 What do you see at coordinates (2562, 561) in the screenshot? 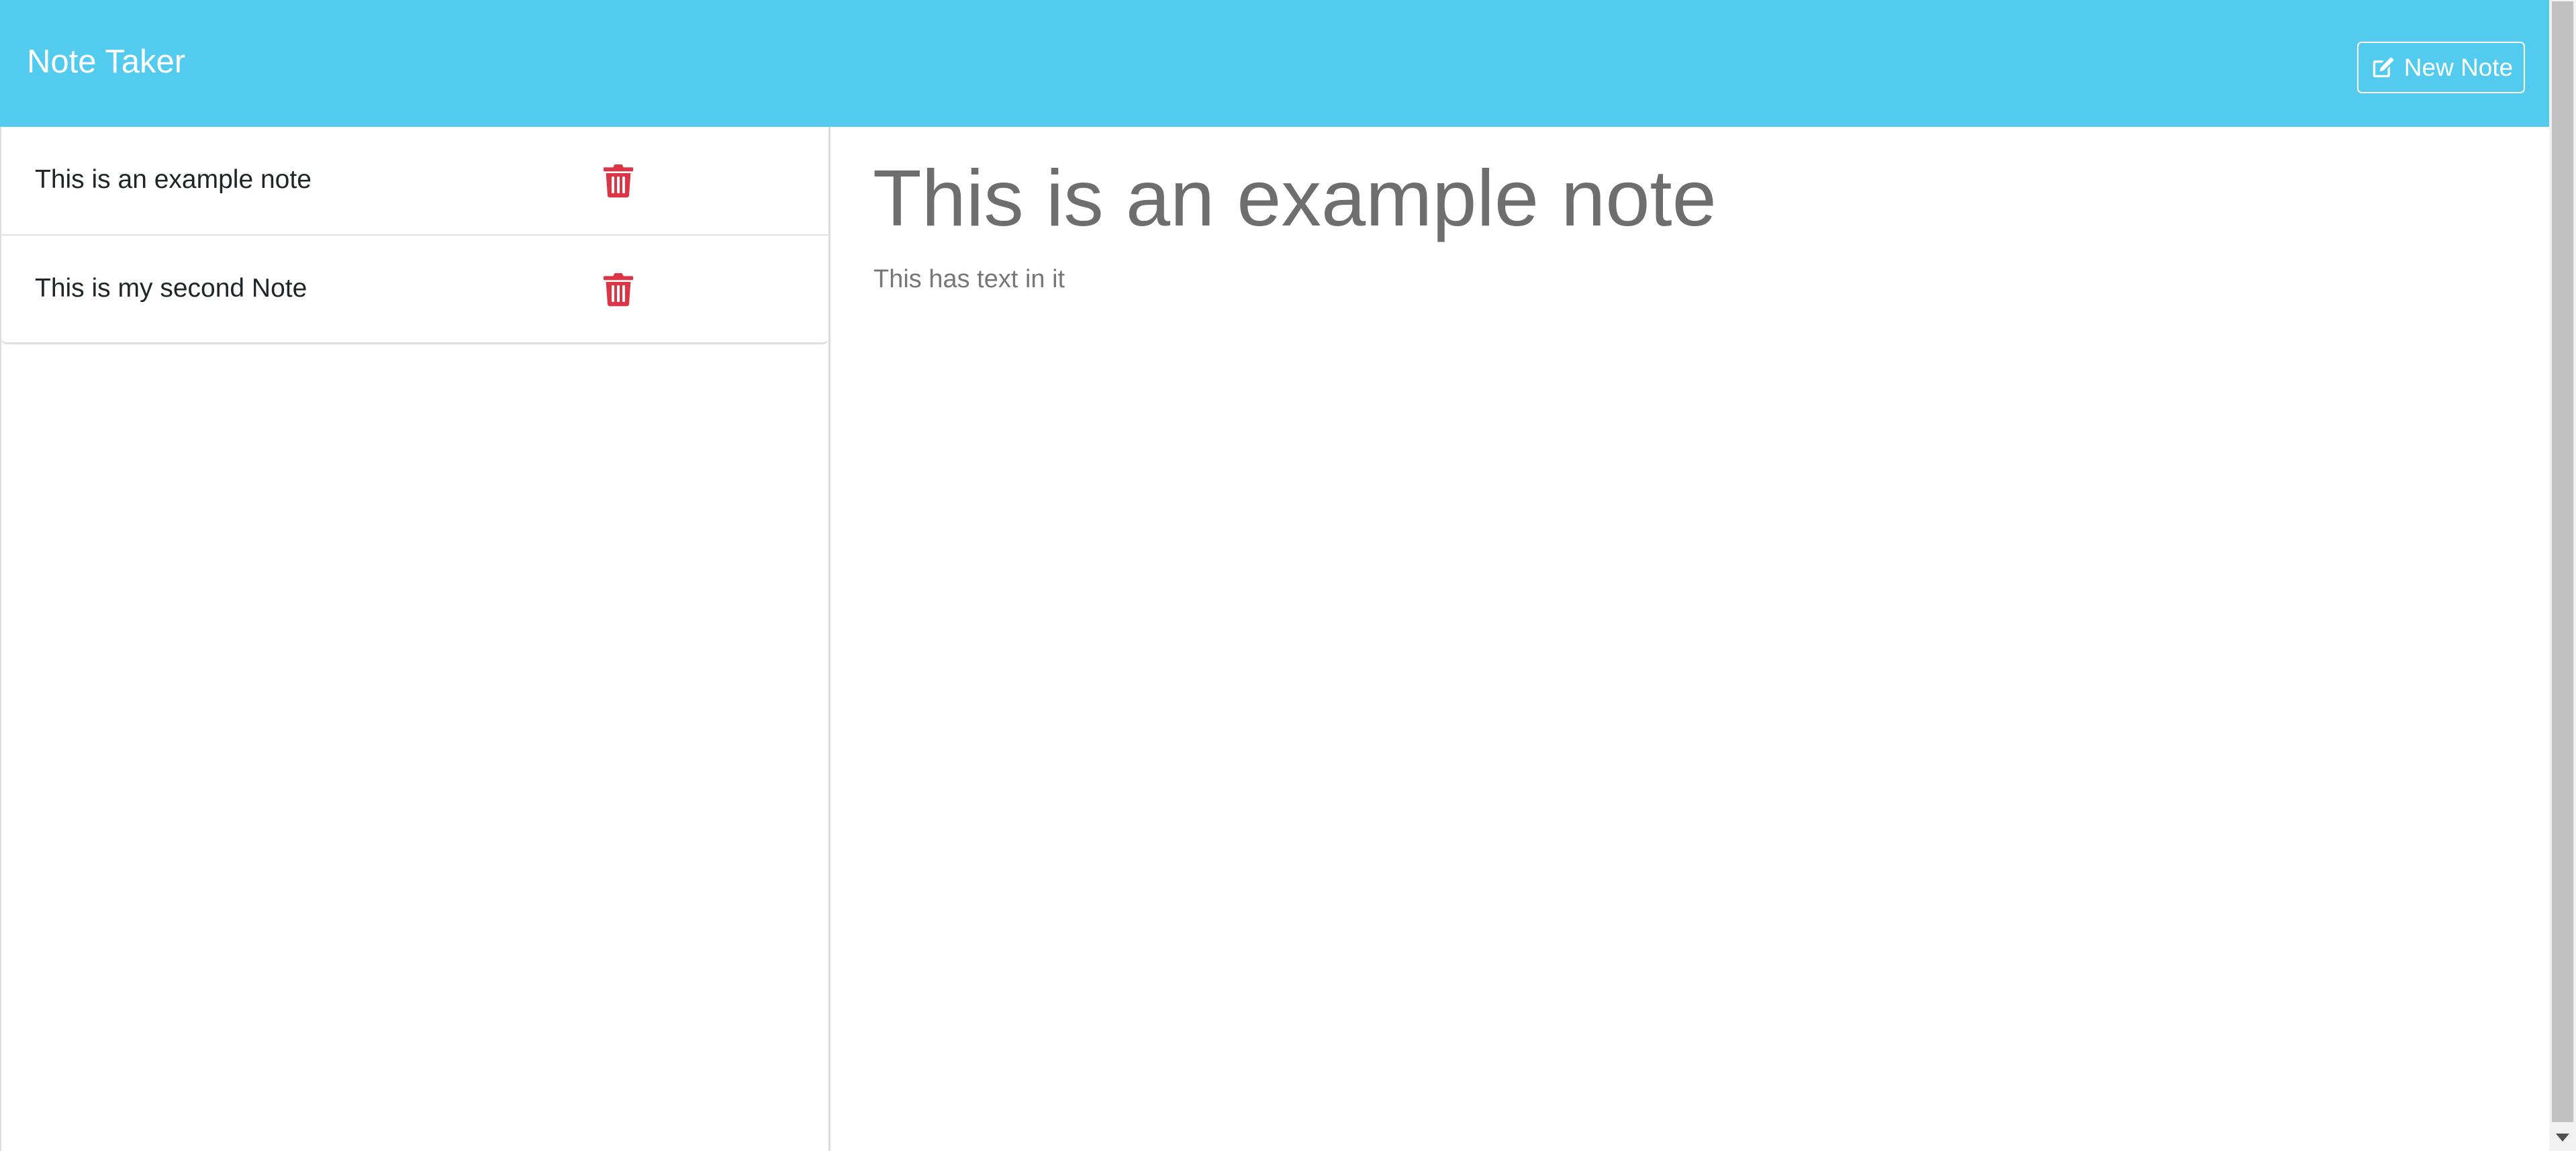
I see `scrollbar-thumb` at bounding box center [2562, 561].